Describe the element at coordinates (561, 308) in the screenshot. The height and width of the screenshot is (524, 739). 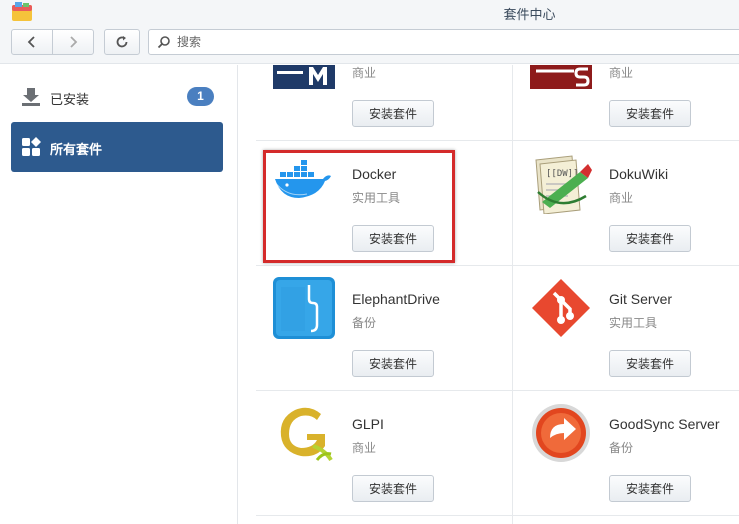
I see `git-icon` at that location.